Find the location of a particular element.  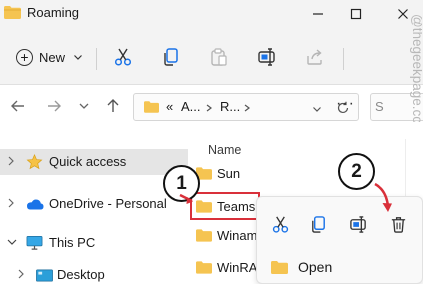

rename-button is located at coordinates (267, 57).